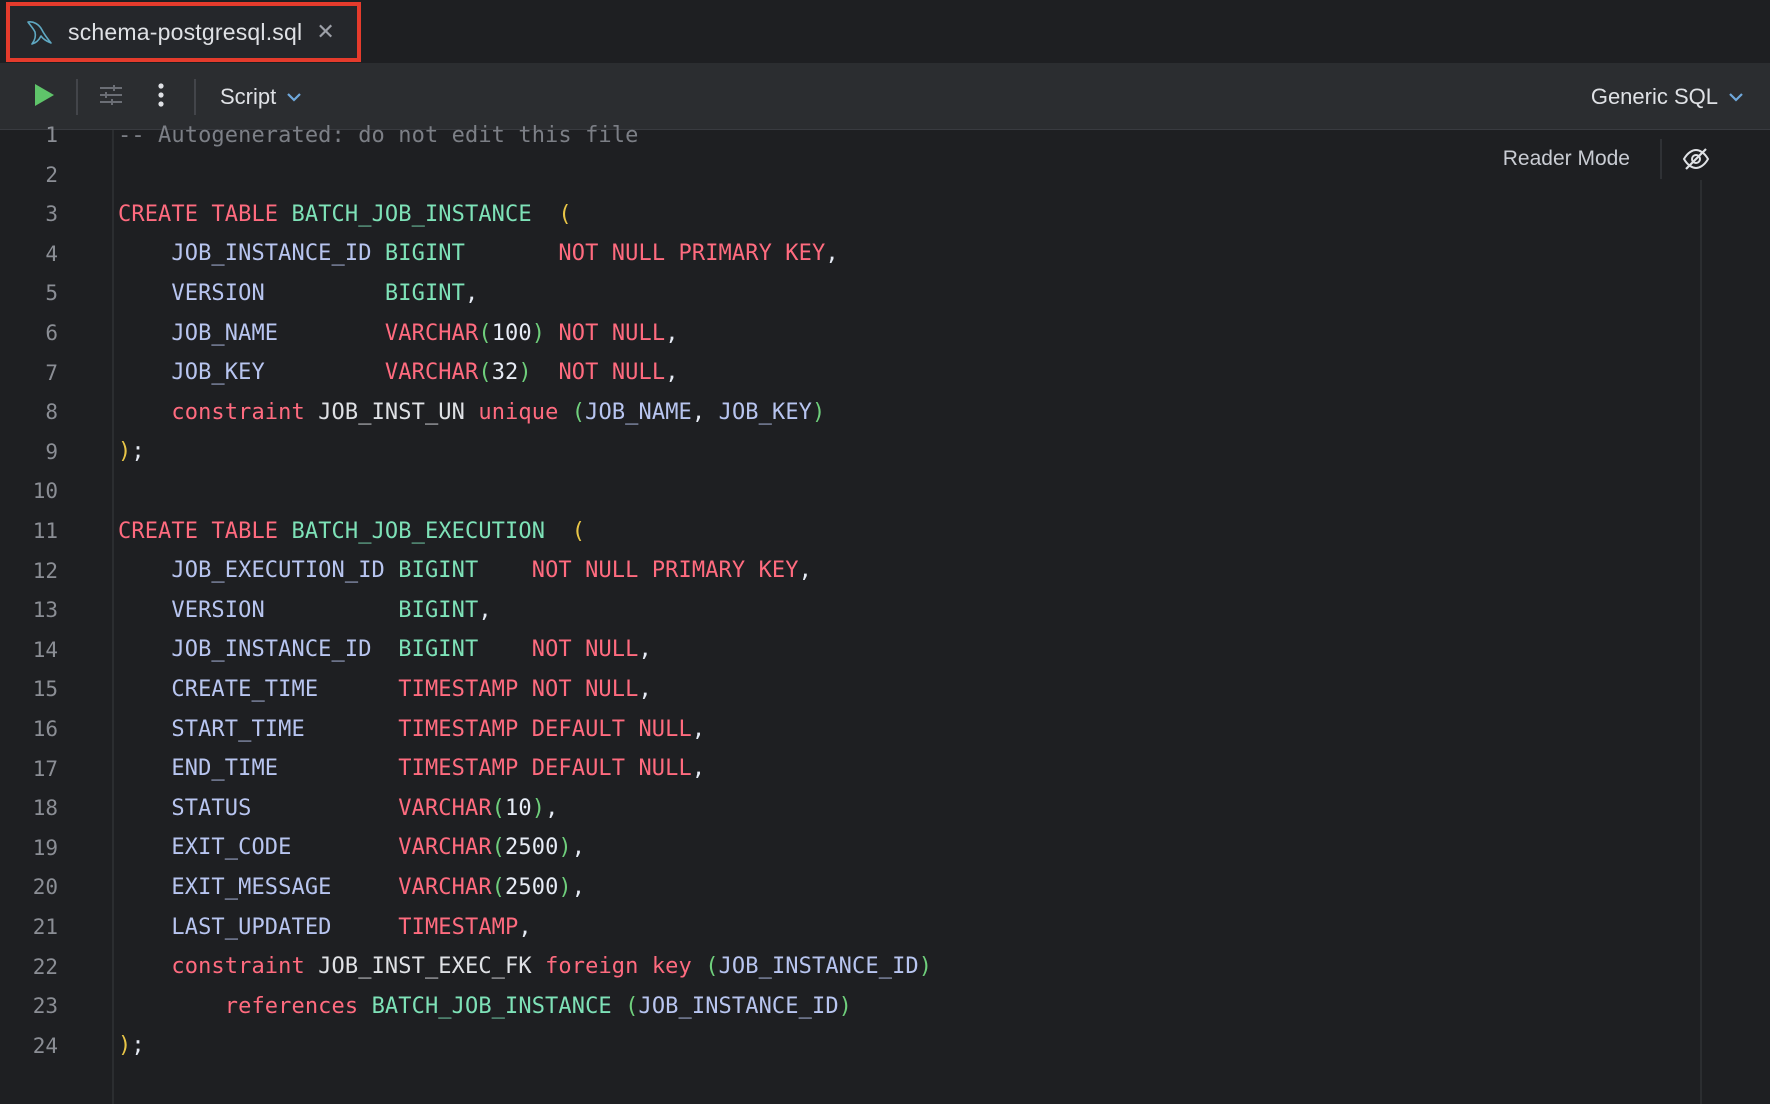 Image resolution: width=1770 pixels, height=1104 pixels. I want to click on code-line: 17 END_TIME TIMESTAMP DEFAULT NULL,, so click(850, 769).